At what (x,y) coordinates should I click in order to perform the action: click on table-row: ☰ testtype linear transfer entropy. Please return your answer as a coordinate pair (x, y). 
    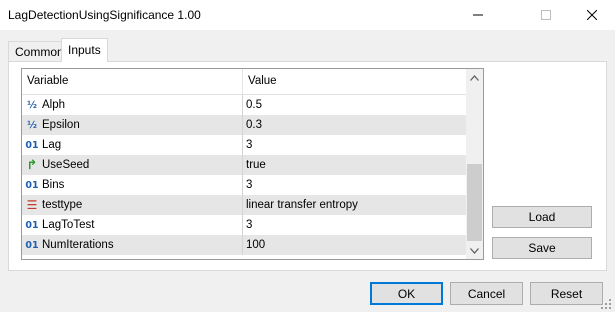
    Looking at the image, I should click on (244, 205).